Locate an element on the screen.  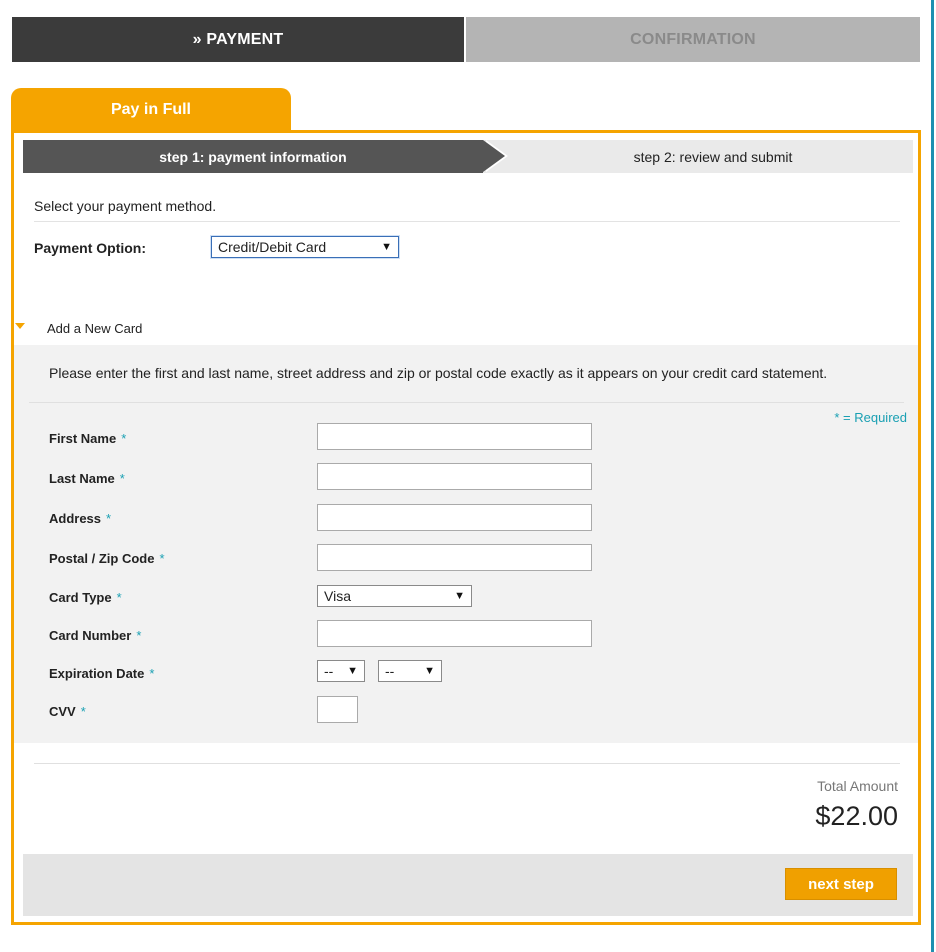
address-label: Address * is located at coordinates (80, 518).